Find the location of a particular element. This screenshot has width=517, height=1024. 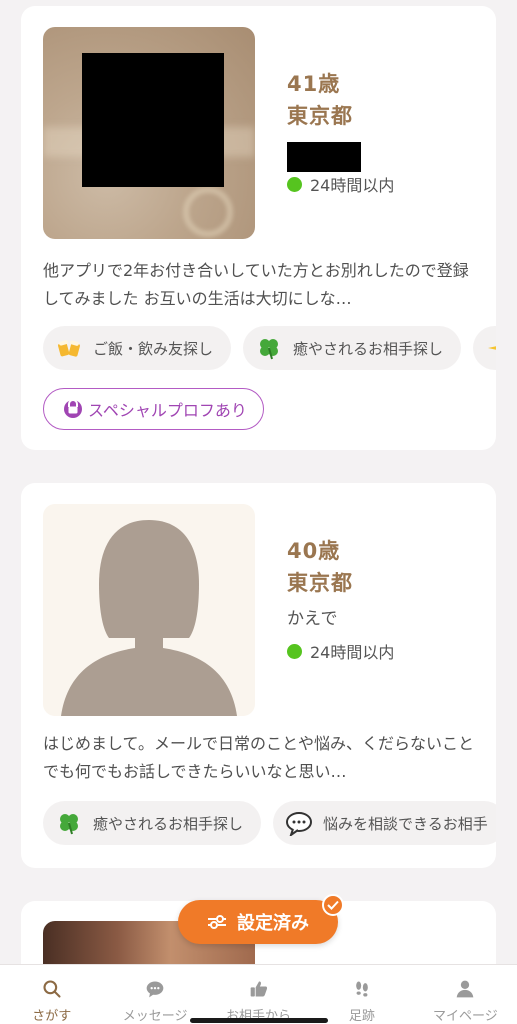

tab-likes: お相手から is located at coordinates (258, 994).